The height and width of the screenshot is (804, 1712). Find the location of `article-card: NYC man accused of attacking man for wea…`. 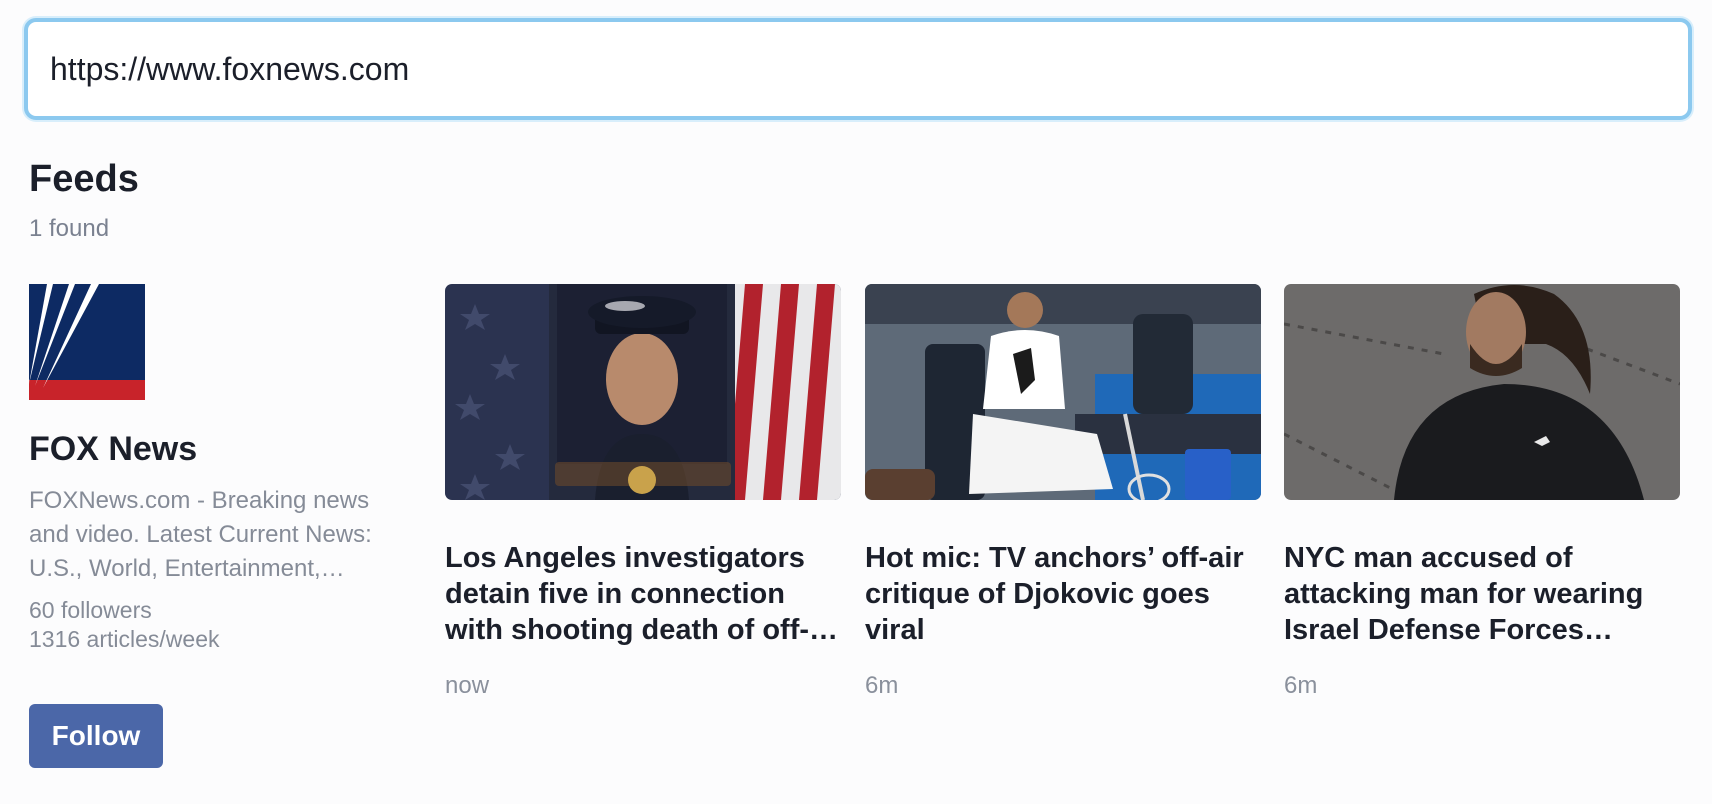

article-card: NYC man accused of attacking man for wea… is located at coordinates (1482, 492).